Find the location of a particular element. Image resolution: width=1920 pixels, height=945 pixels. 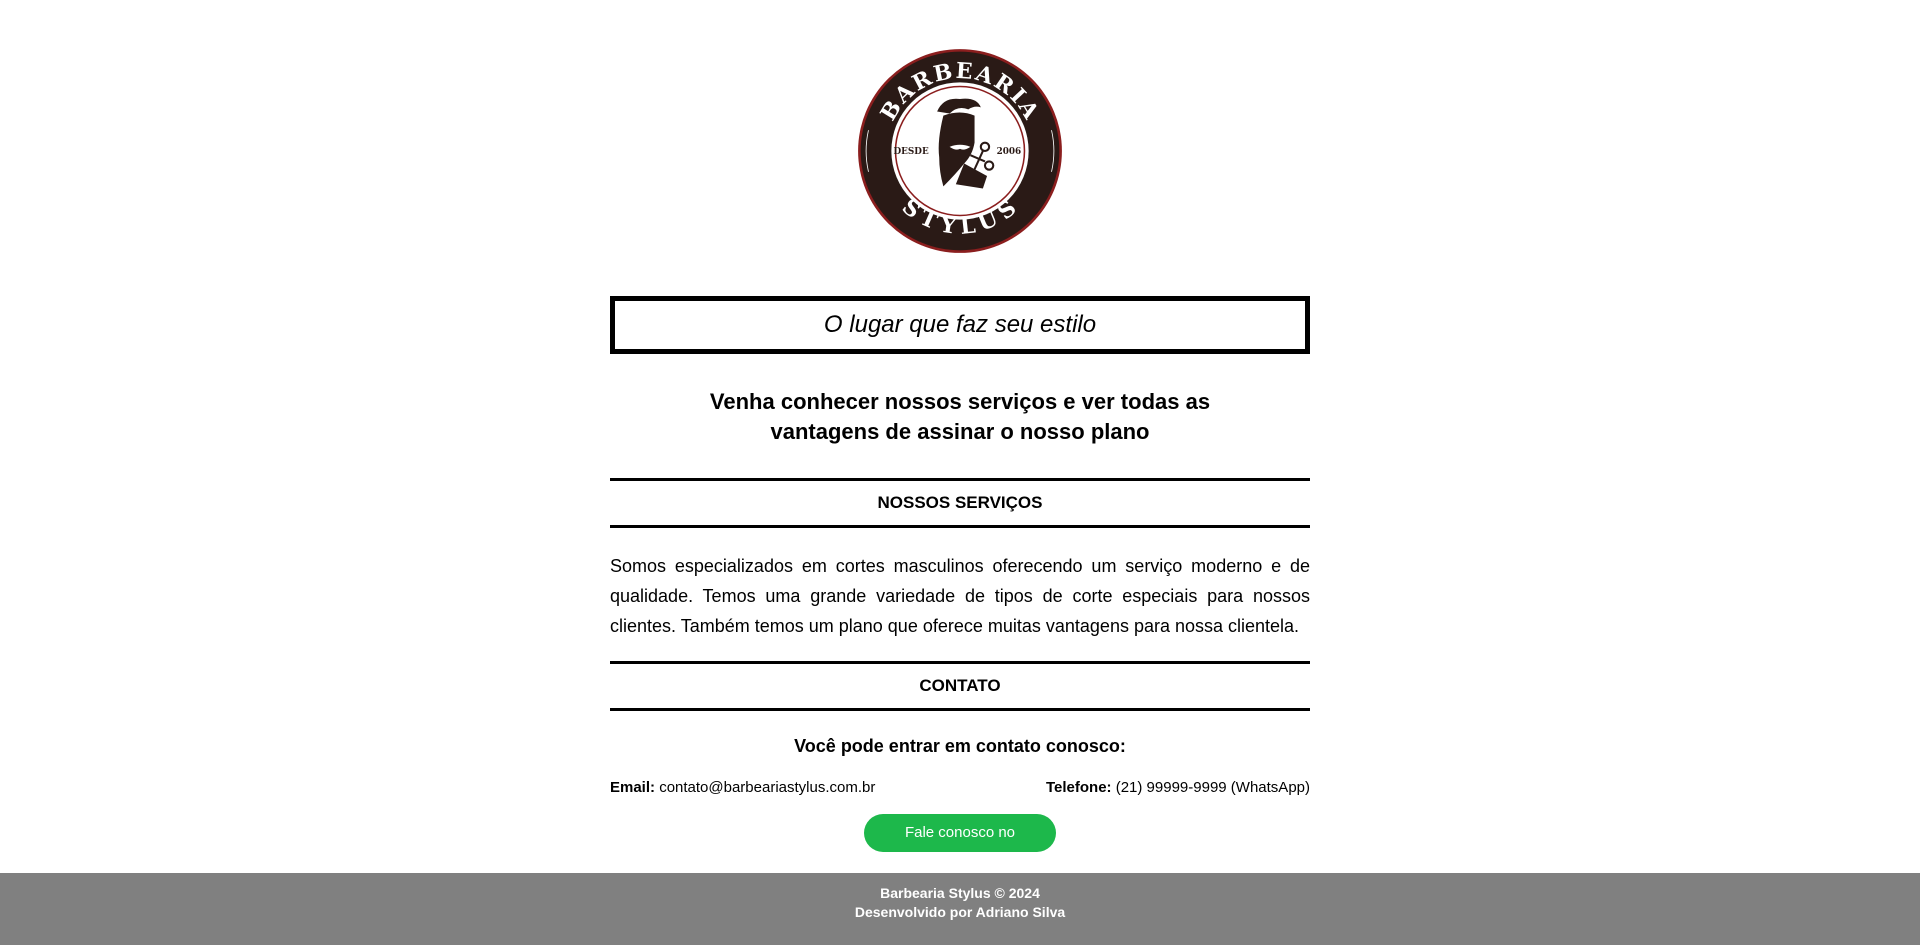

whatsapp-button-wrap: Fale conosco no WhatsApp is located at coordinates (960, 847).